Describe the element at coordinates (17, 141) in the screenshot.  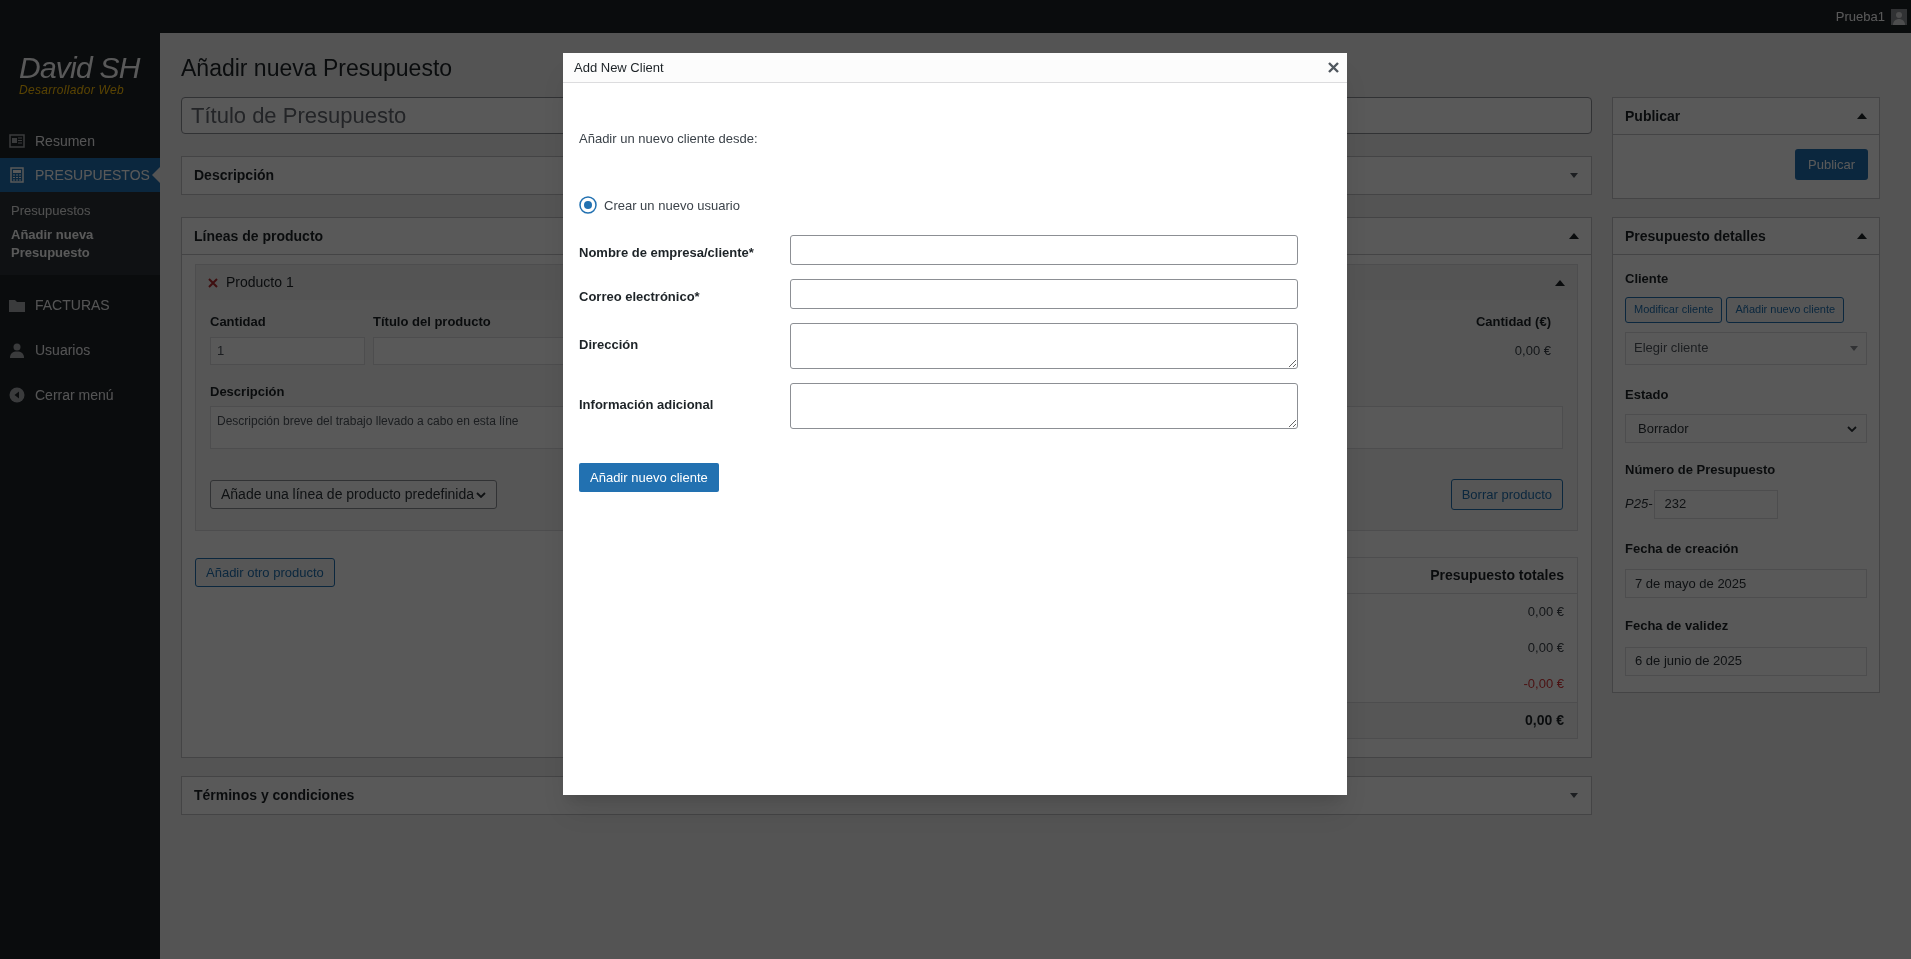
I see `dashboard-icon` at that location.